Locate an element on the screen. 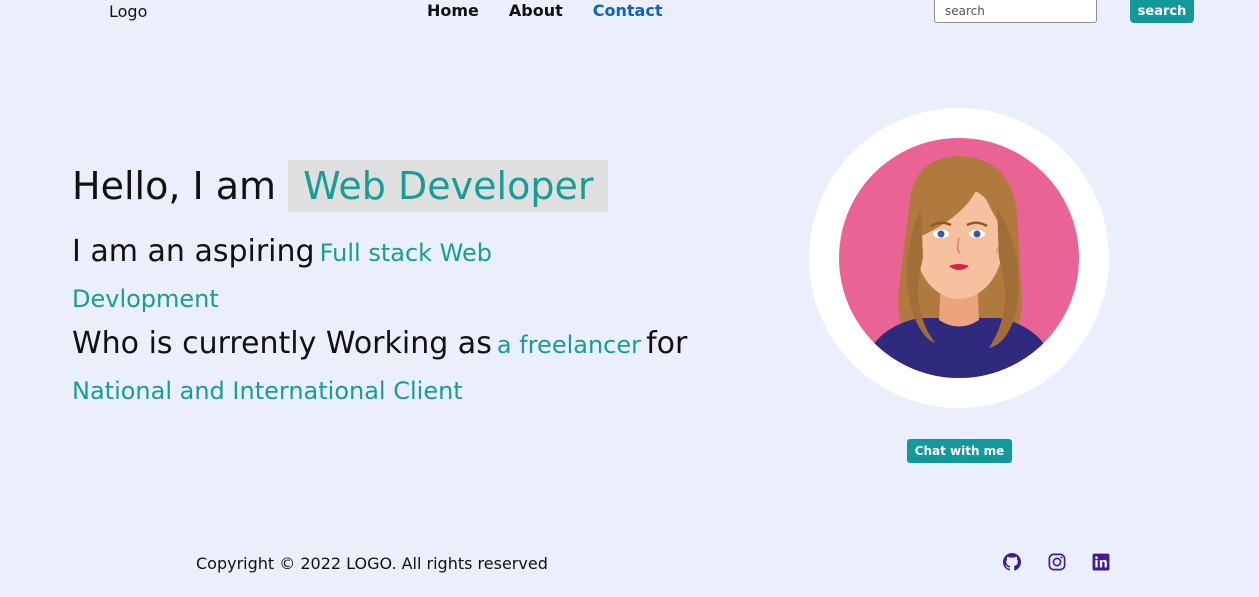 Image resolution: width=1259 pixels, height=597 pixels. hero-line-2: Devlopment is located at coordinates (145, 299).